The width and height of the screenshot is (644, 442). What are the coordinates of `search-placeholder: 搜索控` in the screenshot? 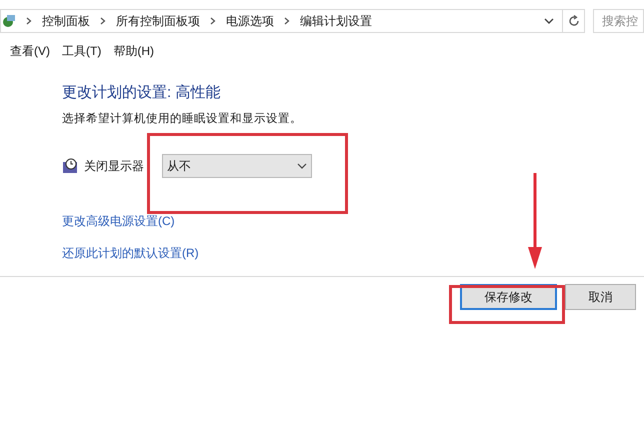 It's located at (620, 21).